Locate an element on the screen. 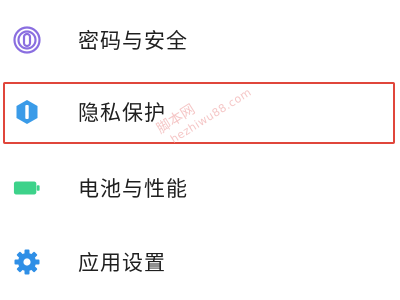  privacy-shield-icon is located at coordinates (27, 112).